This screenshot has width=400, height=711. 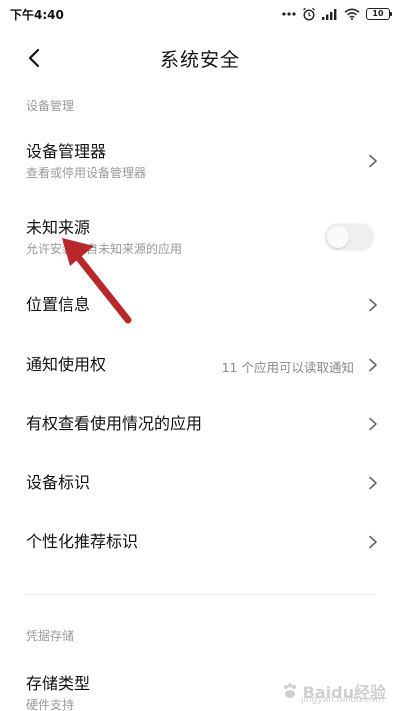 I want to click on header: 系统安全, so click(x=200, y=58).